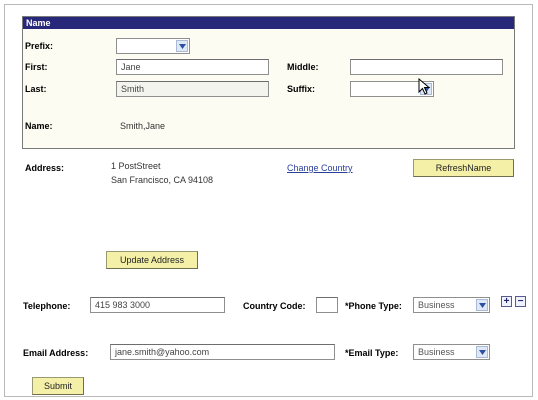  What do you see at coordinates (426, 67) in the screenshot?
I see `middle-name-input` at bounding box center [426, 67].